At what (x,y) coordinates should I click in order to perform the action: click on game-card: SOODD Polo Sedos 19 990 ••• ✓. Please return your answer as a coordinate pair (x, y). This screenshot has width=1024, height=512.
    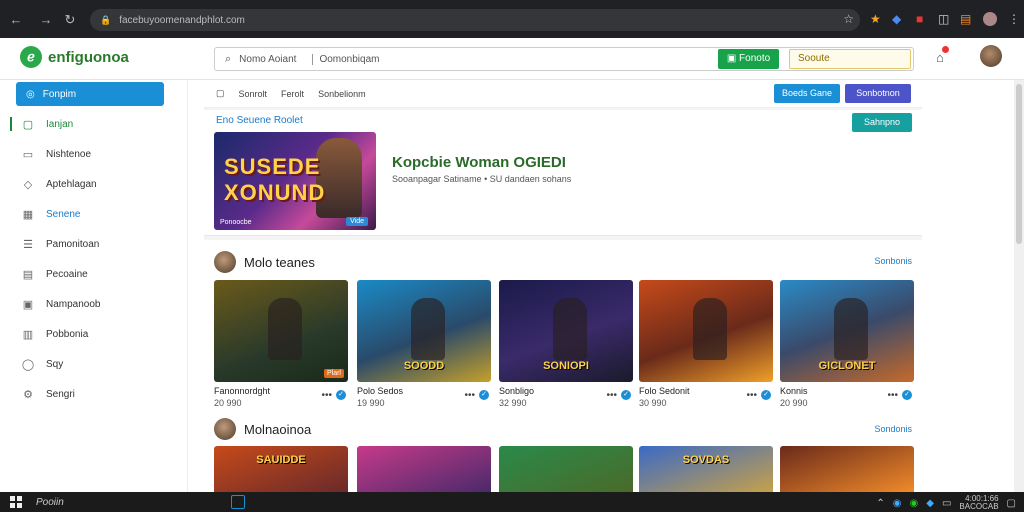
    Looking at the image, I should click on (424, 344).